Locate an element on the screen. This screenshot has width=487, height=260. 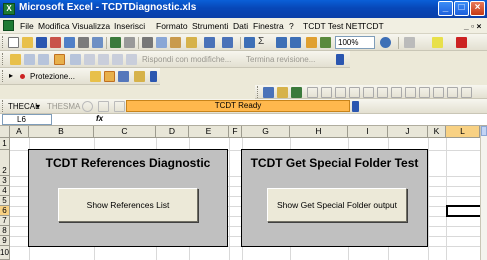
minimize-button: _ is located at coordinates (445, 8).